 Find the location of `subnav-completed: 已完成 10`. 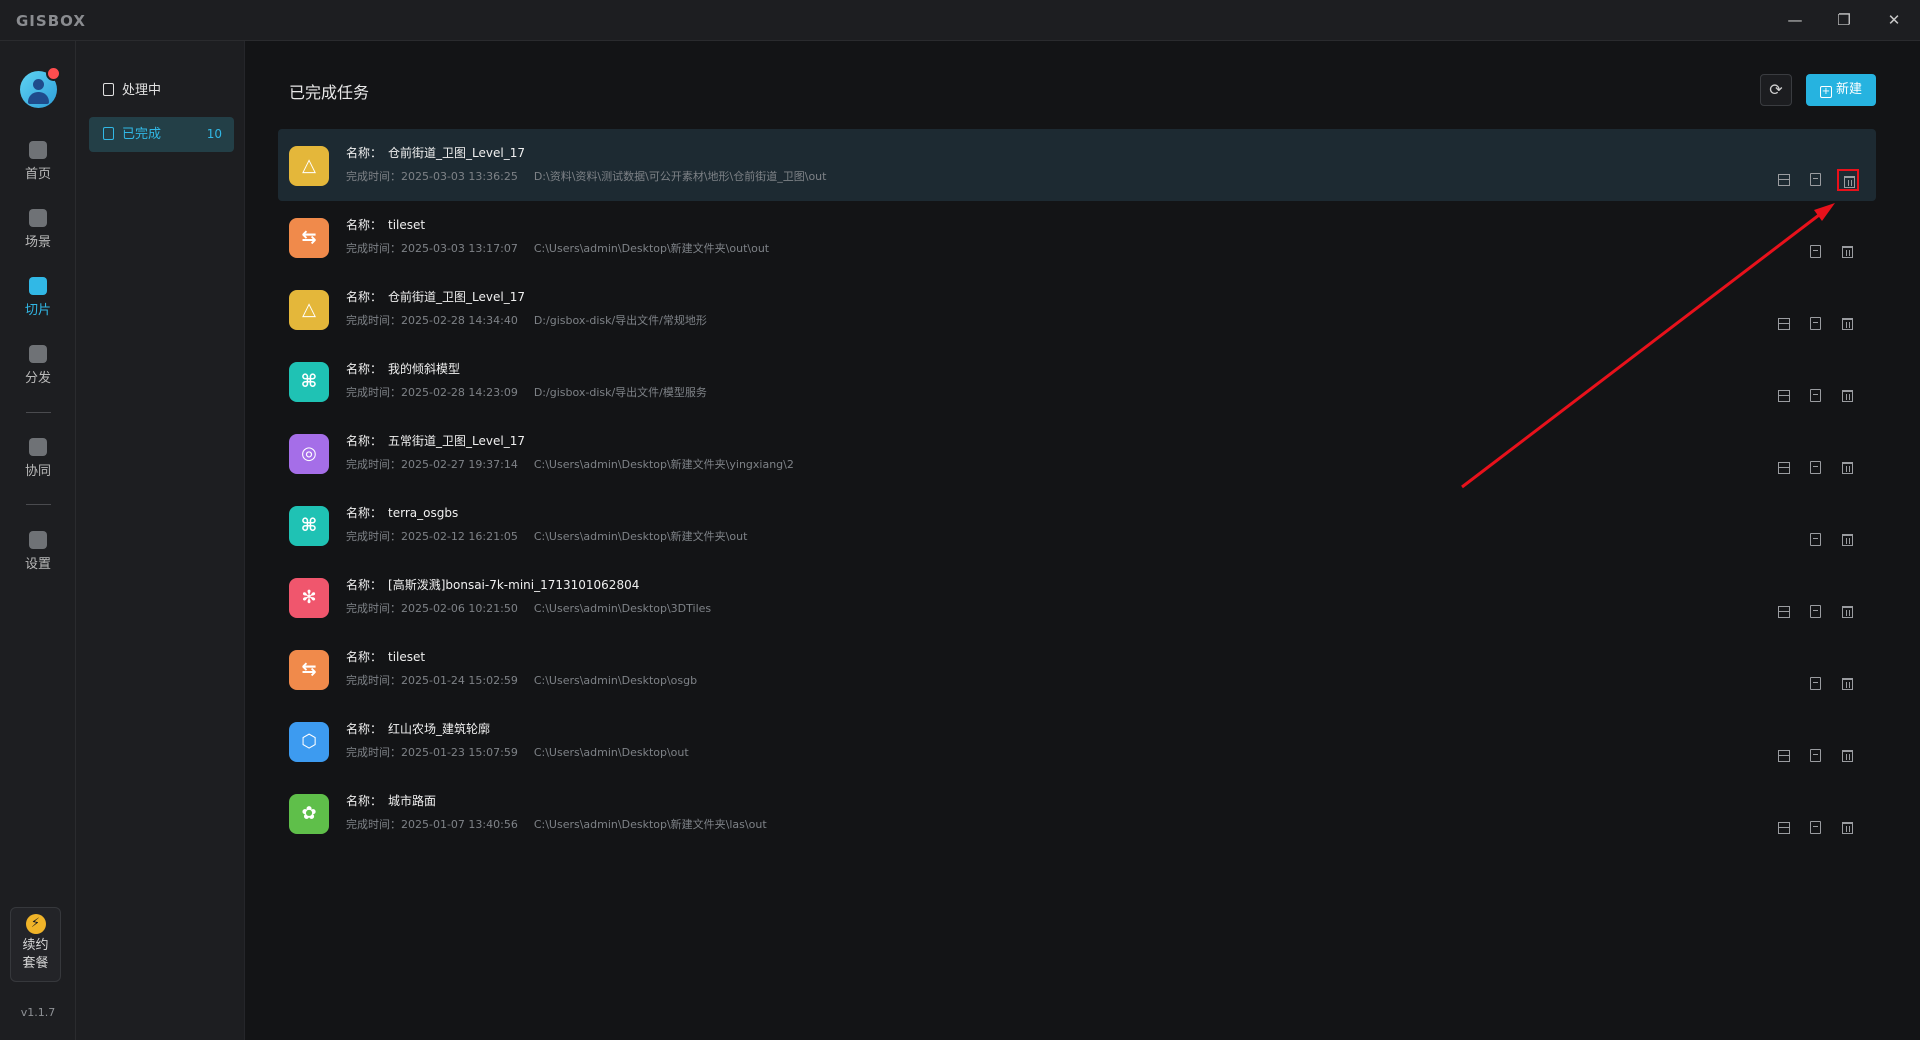

subnav-completed: 已完成 10 is located at coordinates (161, 134).